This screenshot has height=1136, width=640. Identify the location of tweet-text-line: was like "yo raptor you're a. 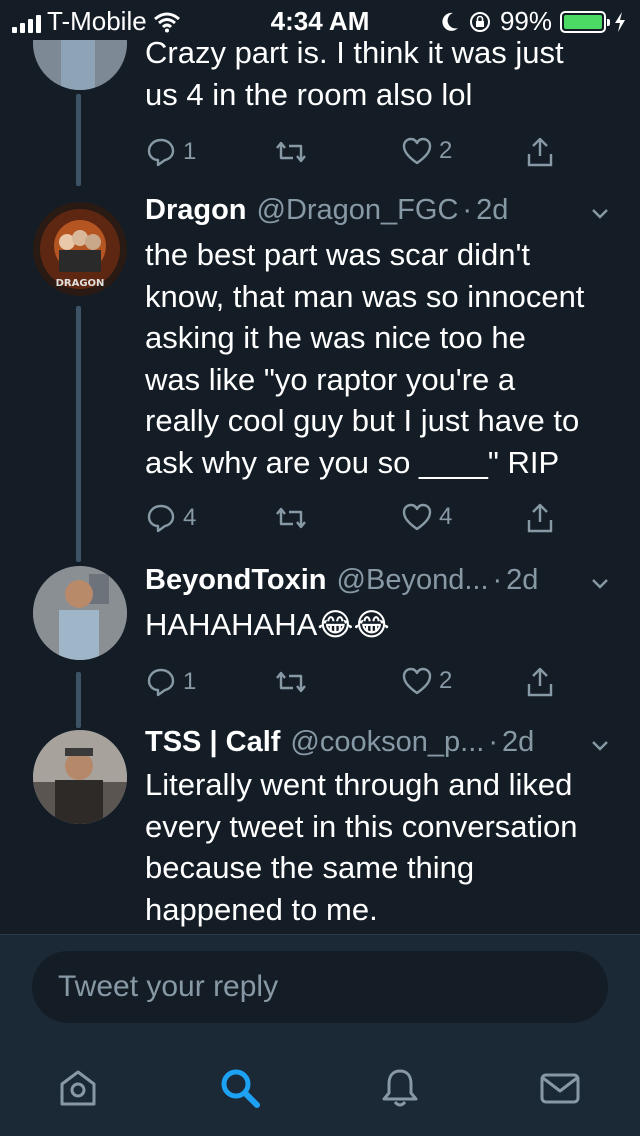
(330, 379).